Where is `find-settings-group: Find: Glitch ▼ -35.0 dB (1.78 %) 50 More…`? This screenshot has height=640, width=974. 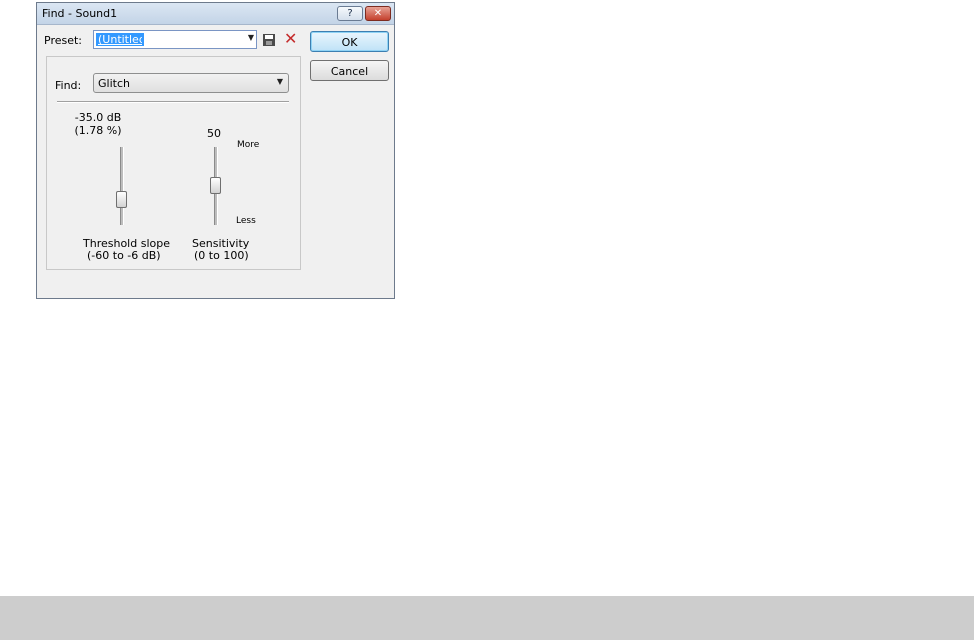
find-settings-group: Find: Glitch ▼ -35.0 dB (1.78 %) 50 More… is located at coordinates (173, 163).